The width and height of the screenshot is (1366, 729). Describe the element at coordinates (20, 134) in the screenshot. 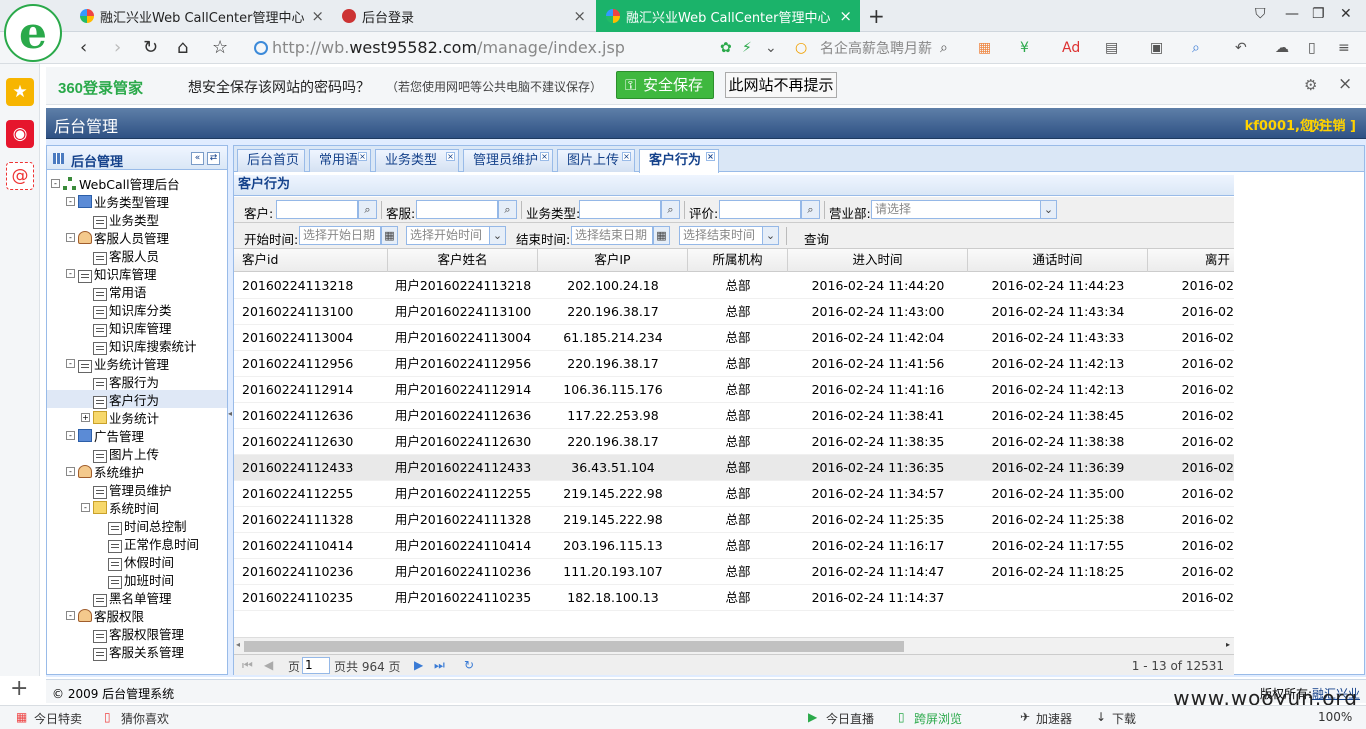

I see `weibo-icon: ◉` at that location.